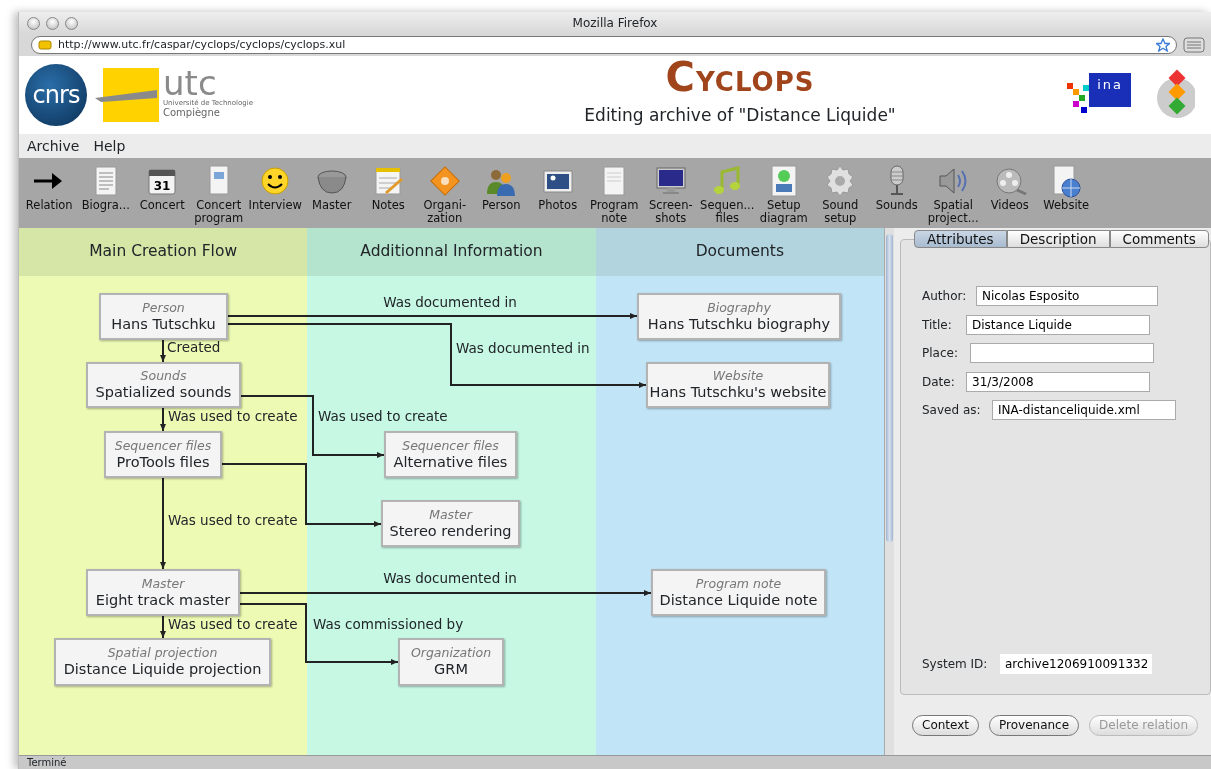  I want to click on menu-item: Archive, so click(53, 146).